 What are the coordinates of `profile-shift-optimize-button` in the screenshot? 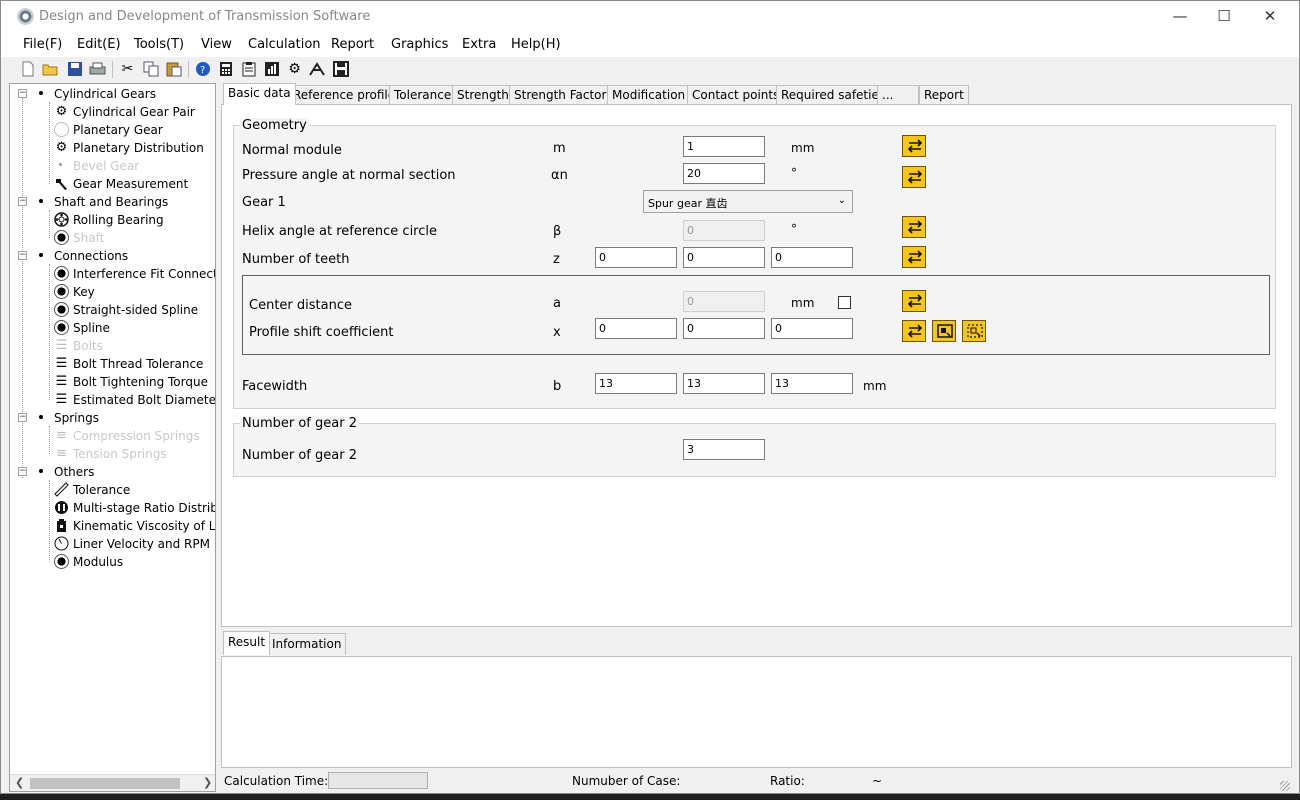 It's located at (944, 331).